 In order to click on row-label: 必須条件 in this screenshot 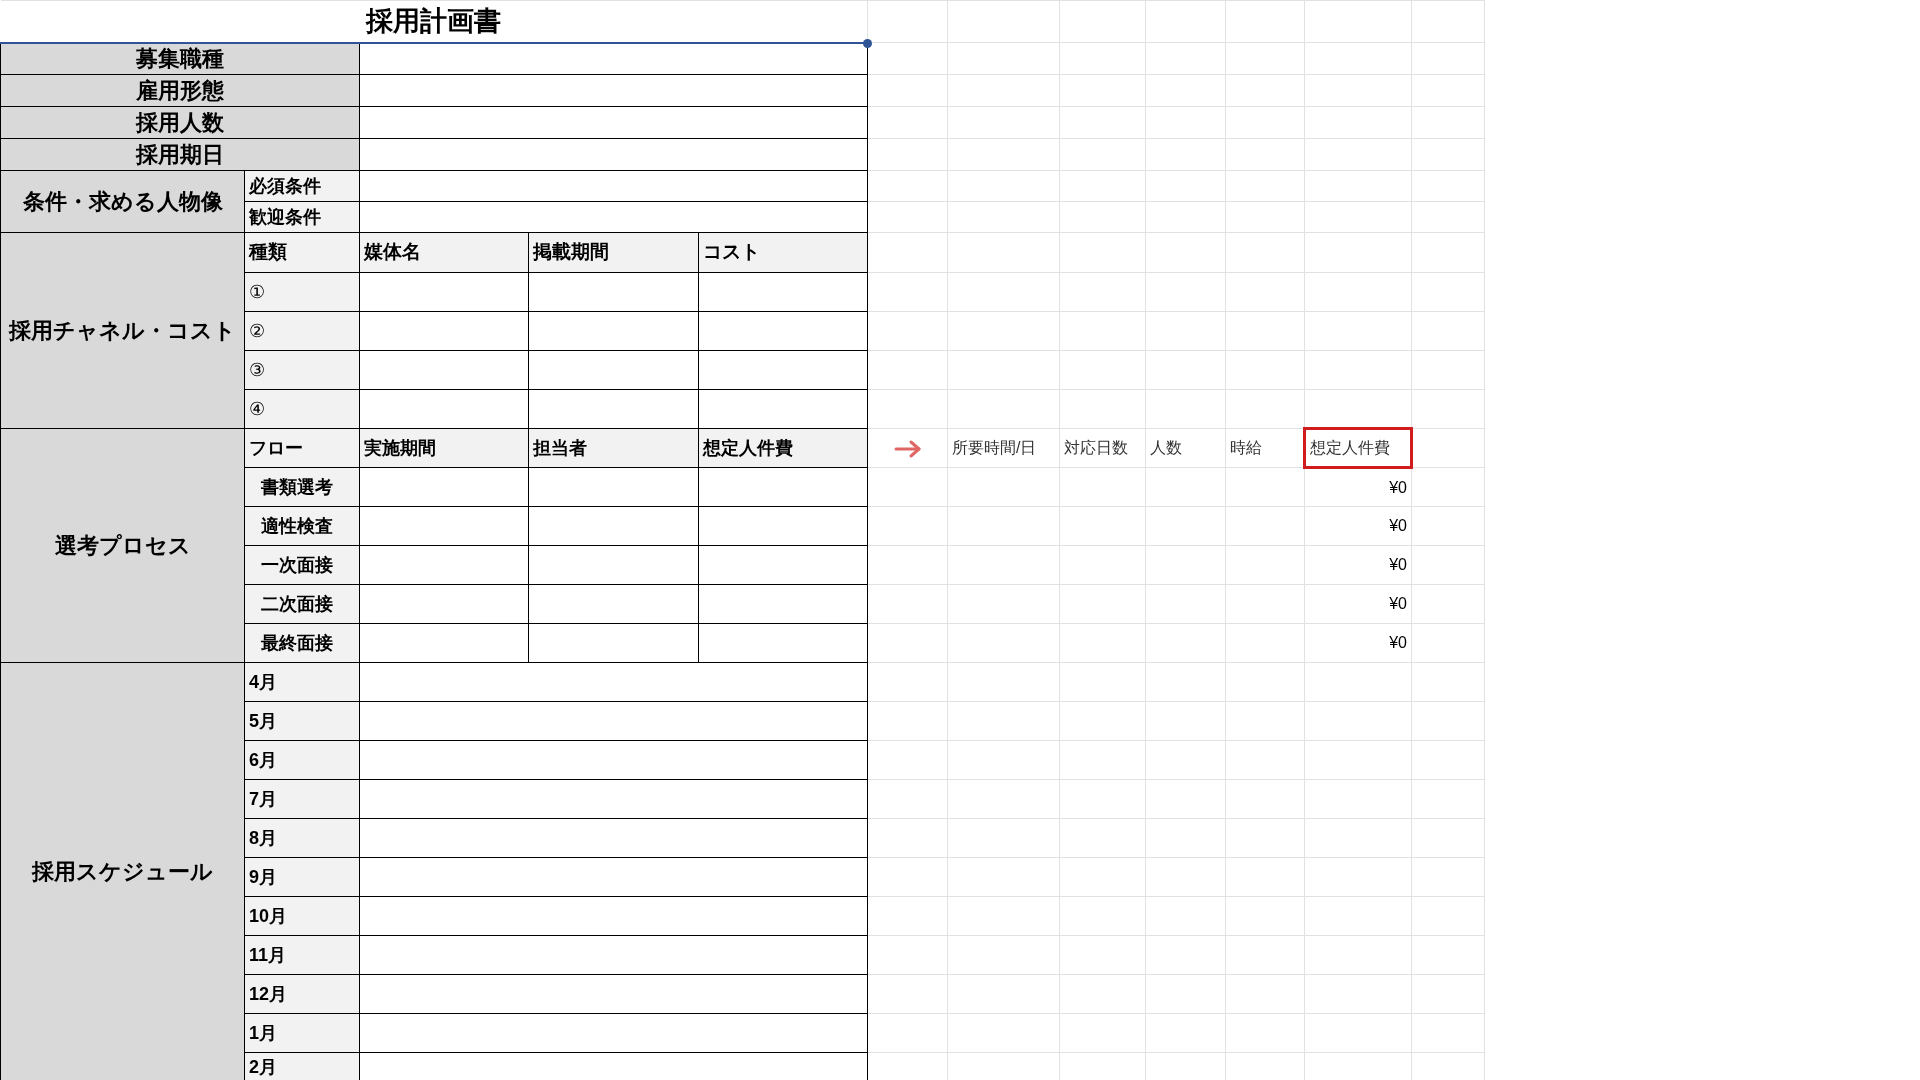, I will do `click(302, 186)`.